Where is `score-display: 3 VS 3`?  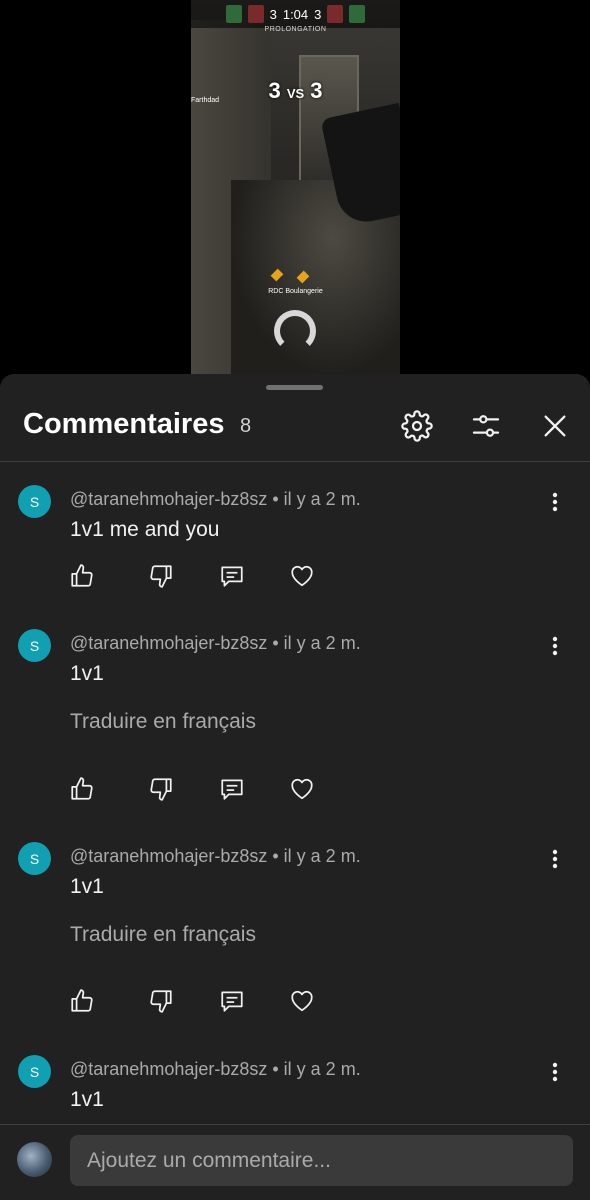
score-display: 3 VS 3 is located at coordinates (295, 91).